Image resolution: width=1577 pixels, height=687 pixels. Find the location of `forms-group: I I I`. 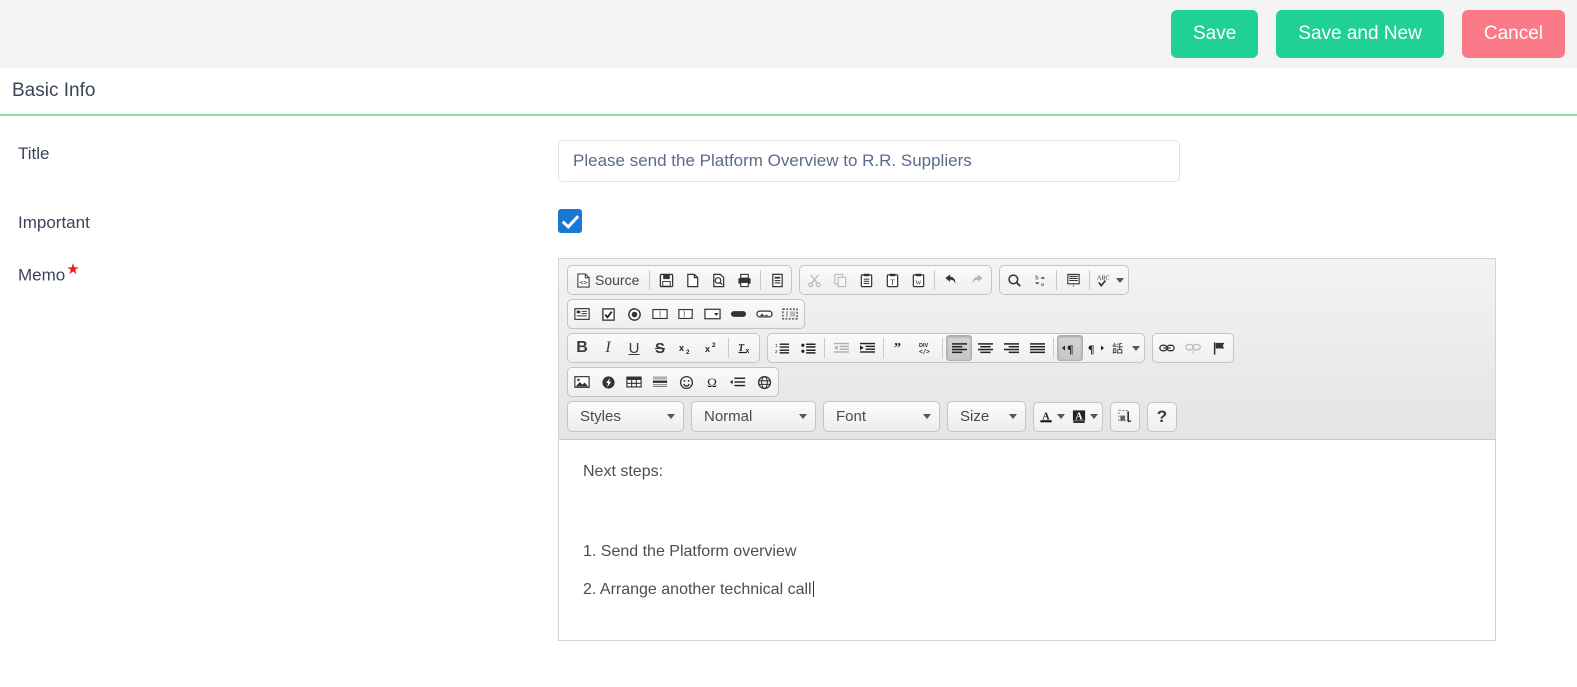

forms-group: I I I is located at coordinates (686, 314).